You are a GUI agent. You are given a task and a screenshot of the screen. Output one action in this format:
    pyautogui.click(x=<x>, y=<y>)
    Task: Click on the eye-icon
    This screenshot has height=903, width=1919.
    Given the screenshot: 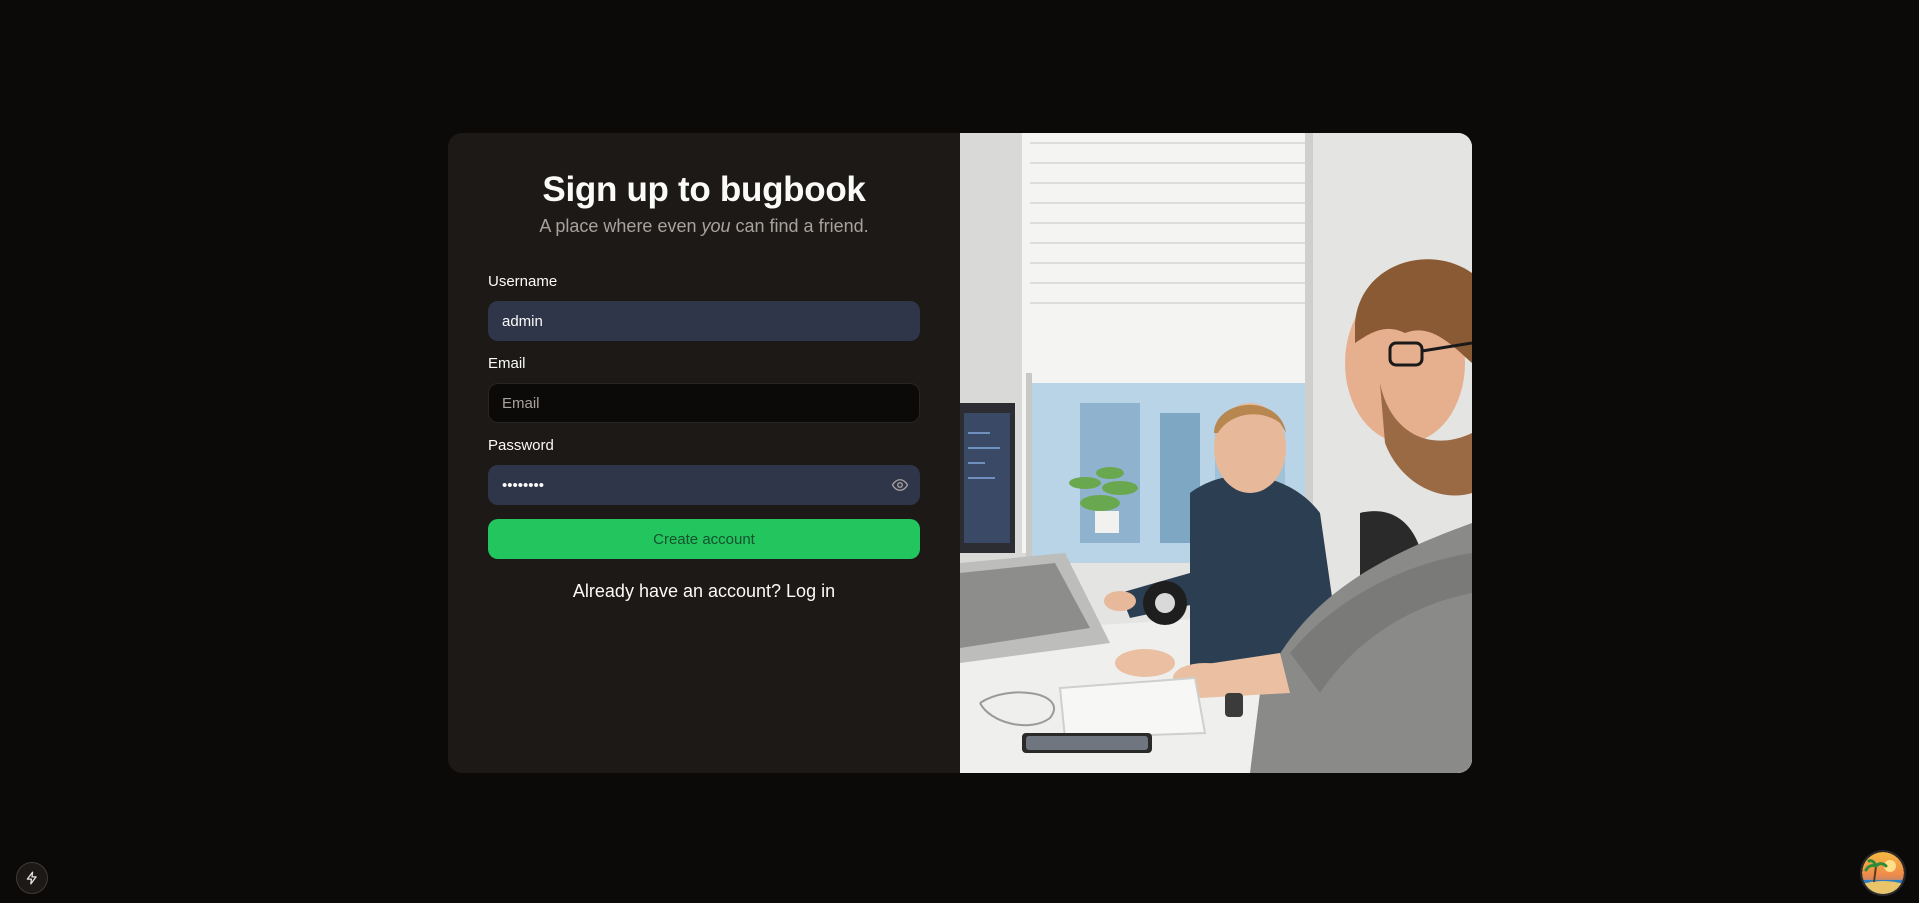 What is the action you would take?
    pyautogui.click(x=900, y=485)
    